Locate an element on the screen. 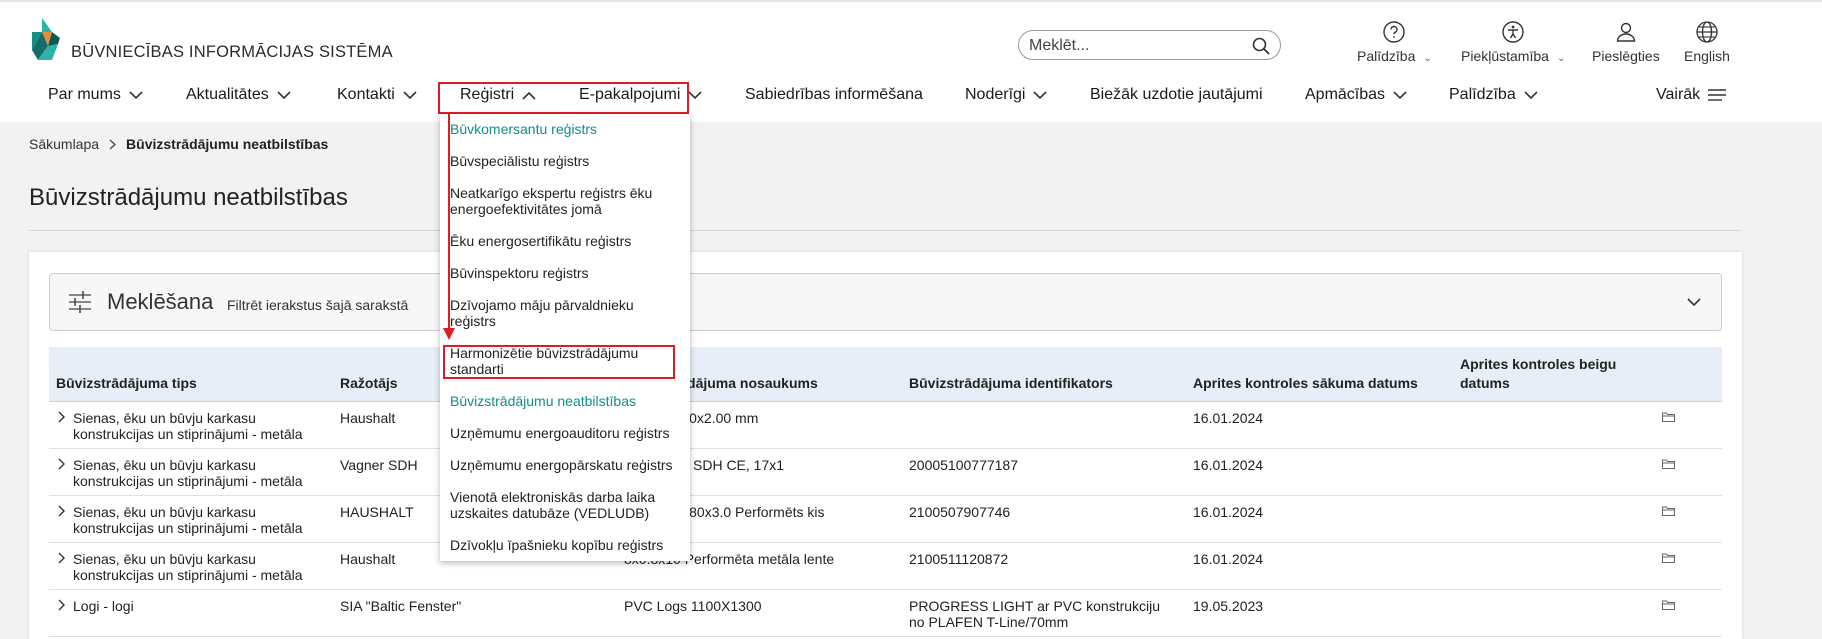 The width and height of the screenshot is (1822, 639). nav-more-label: Vairāk is located at coordinates (1678, 94).